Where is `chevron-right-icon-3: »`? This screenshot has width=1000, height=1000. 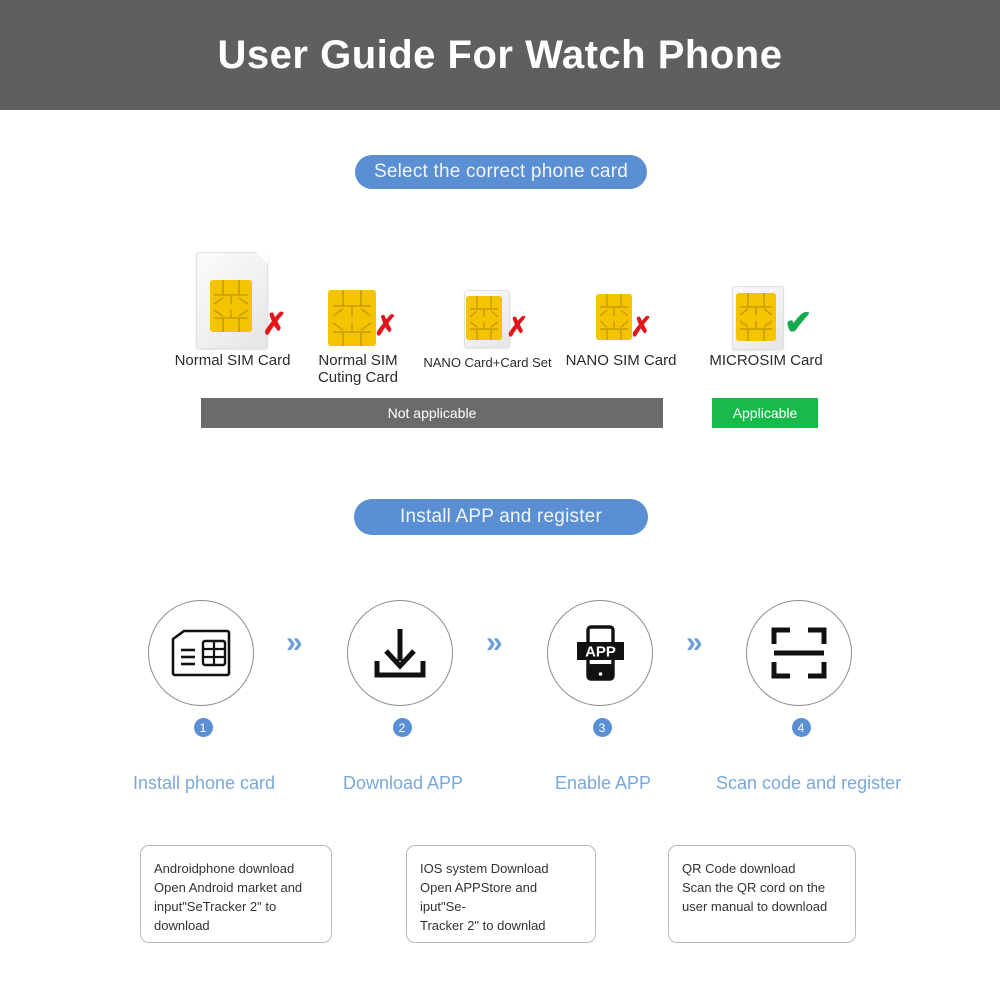
chevron-right-icon-3: » is located at coordinates (694, 642).